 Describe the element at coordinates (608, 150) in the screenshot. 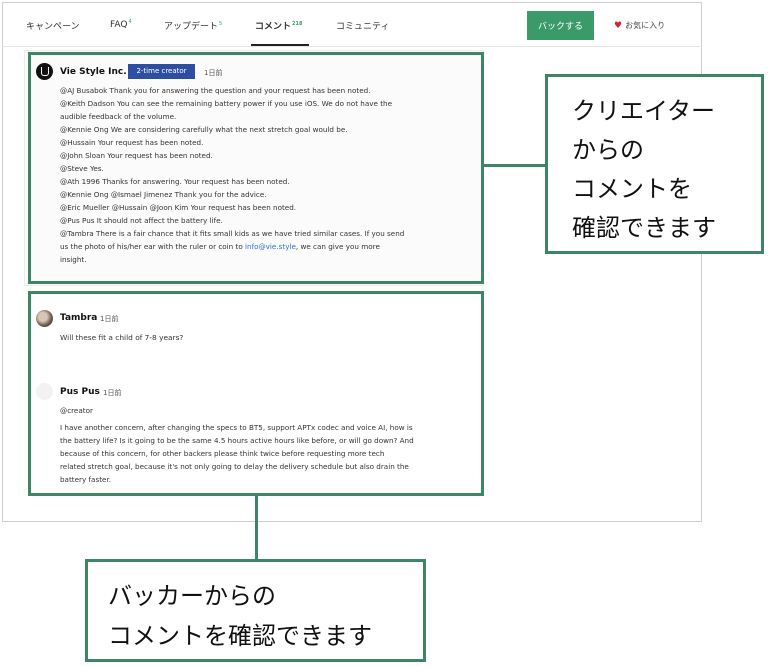

I see `callout-line: からの` at that location.